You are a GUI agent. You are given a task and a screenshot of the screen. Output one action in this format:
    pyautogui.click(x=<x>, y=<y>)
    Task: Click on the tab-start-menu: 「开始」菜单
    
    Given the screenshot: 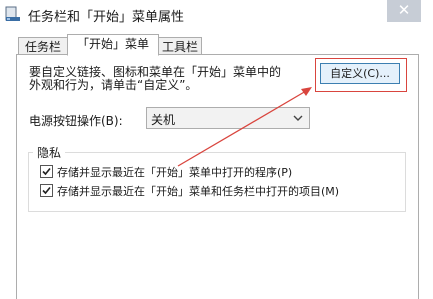 What is the action you would take?
    pyautogui.click(x=113, y=45)
    